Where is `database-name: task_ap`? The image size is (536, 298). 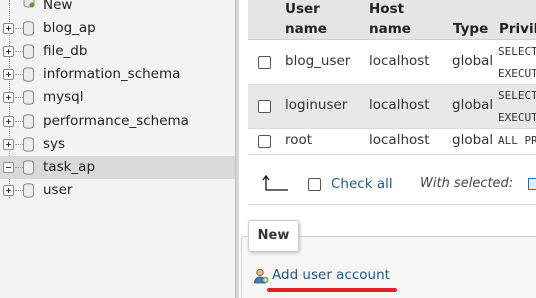 database-name: task_ap is located at coordinates (69, 167).